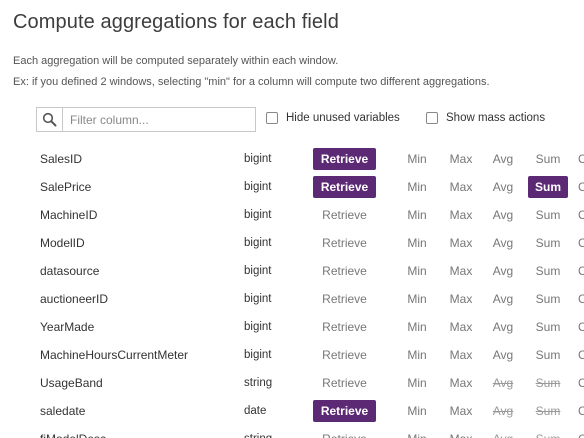 The width and height of the screenshot is (584, 438). I want to click on filter-column-input, so click(158, 119).